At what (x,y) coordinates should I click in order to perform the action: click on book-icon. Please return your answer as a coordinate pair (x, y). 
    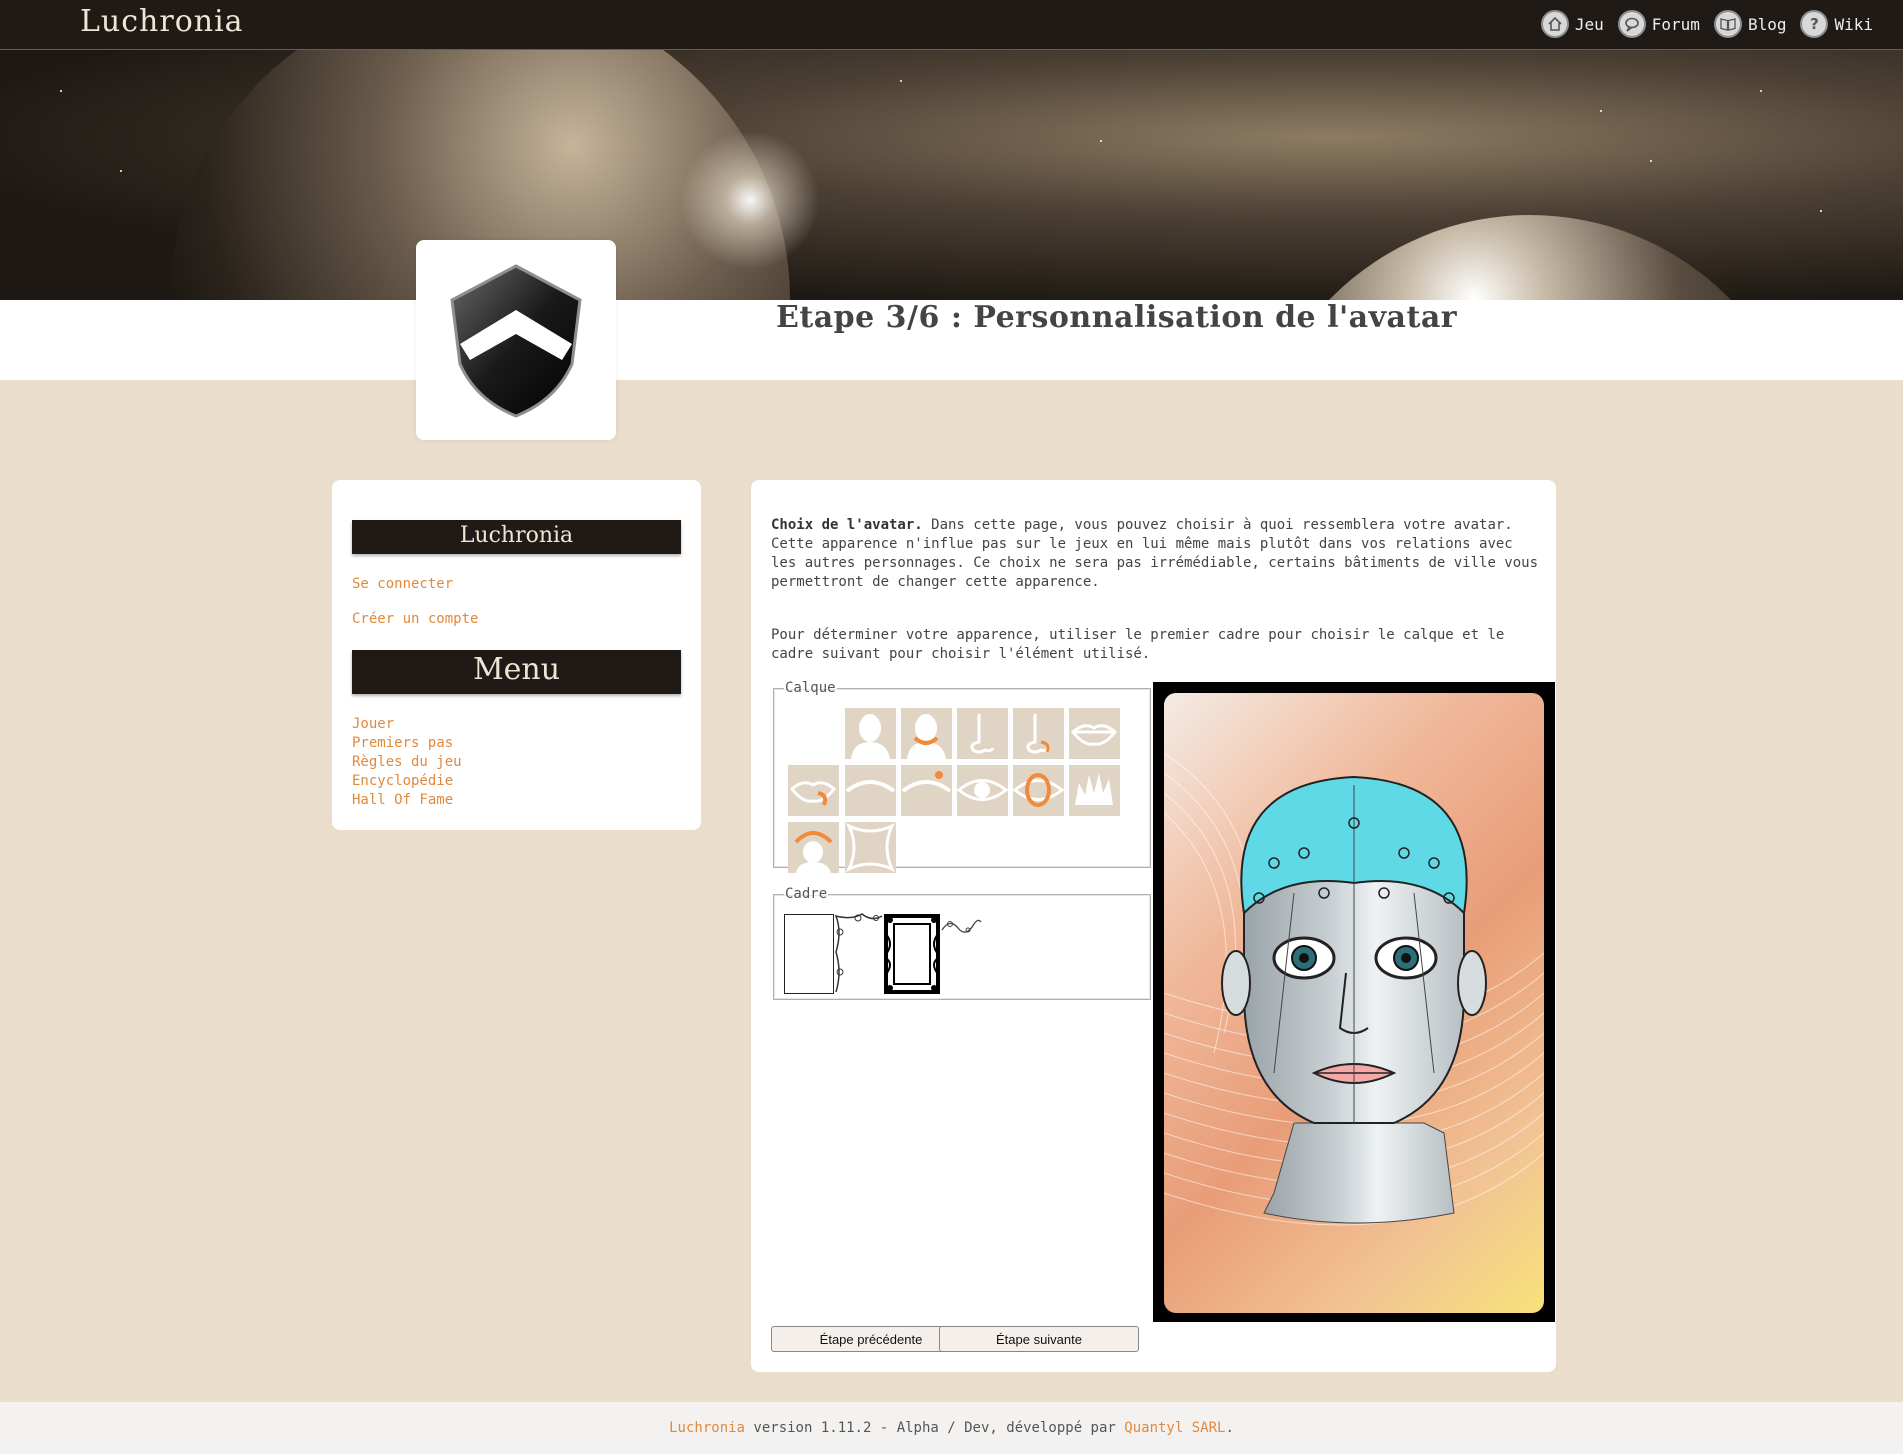
    Looking at the image, I should click on (1727, 24).